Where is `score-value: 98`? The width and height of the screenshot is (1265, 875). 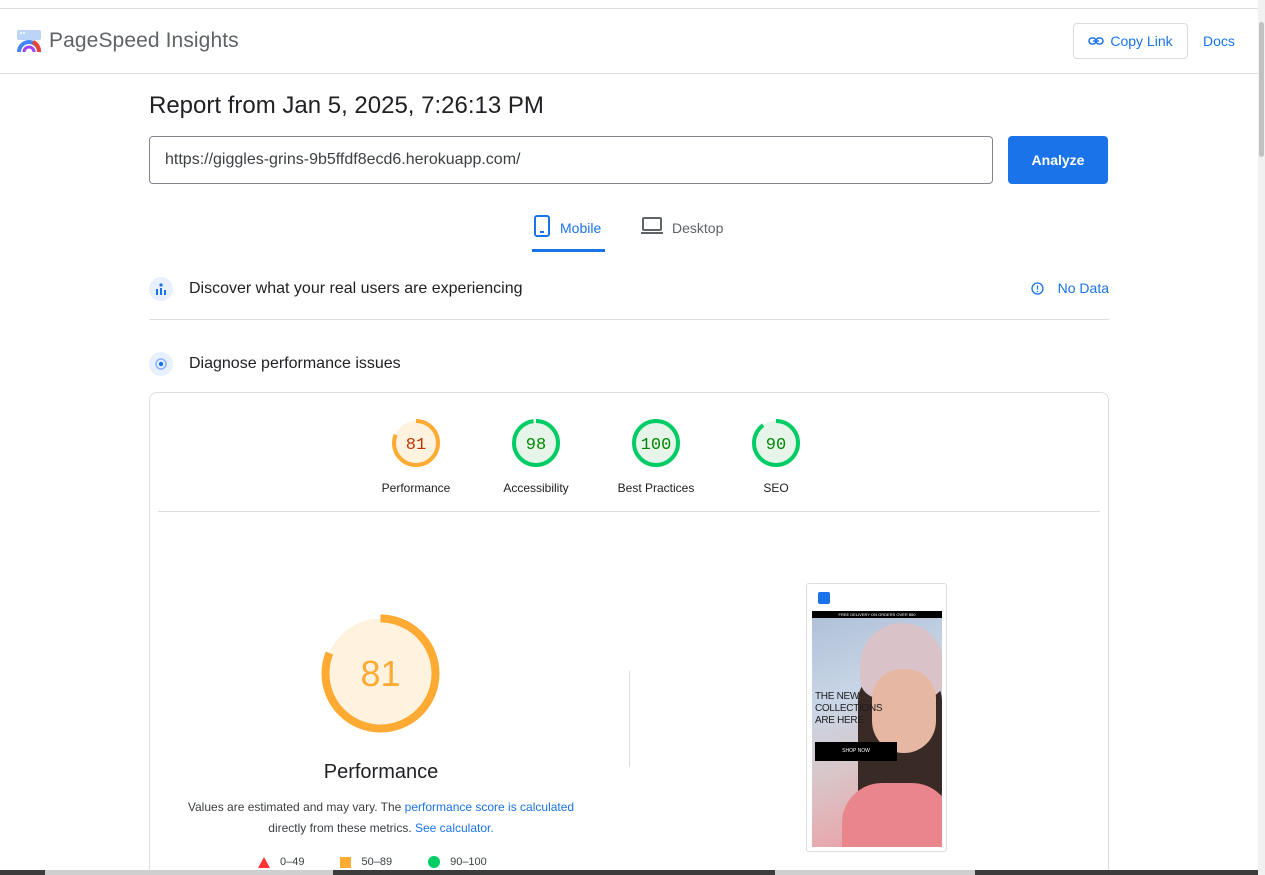
score-value: 98 is located at coordinates (536, 445).